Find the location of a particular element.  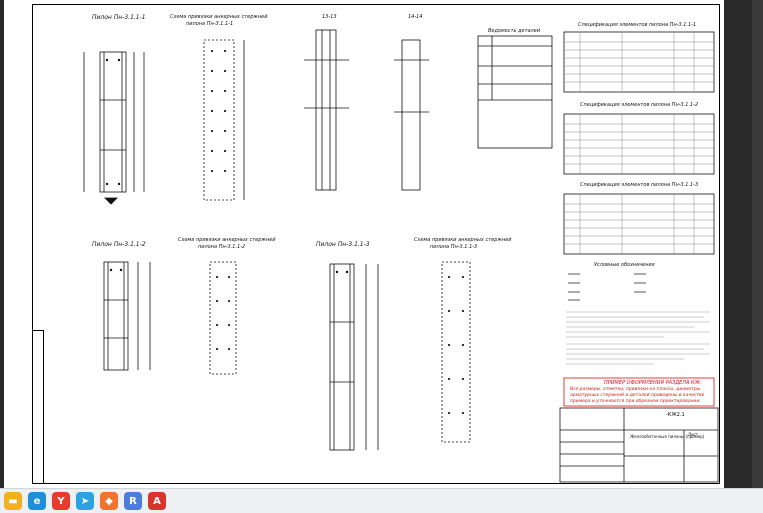

stamp-sheet-label: Лист is located at coordinates (693, 434).